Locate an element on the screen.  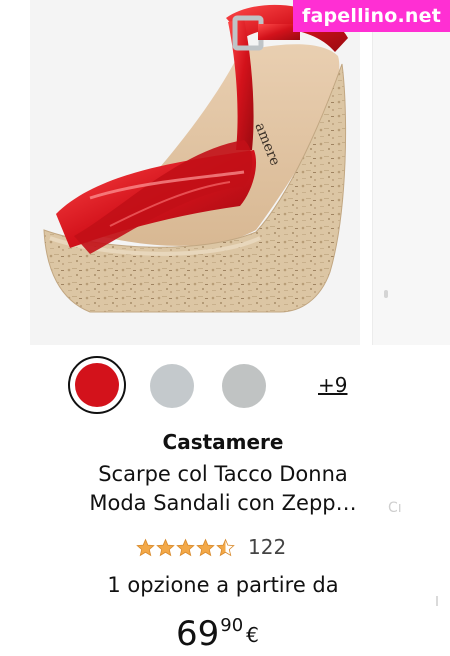
price-currency: € is located at coordinates (252, 635).